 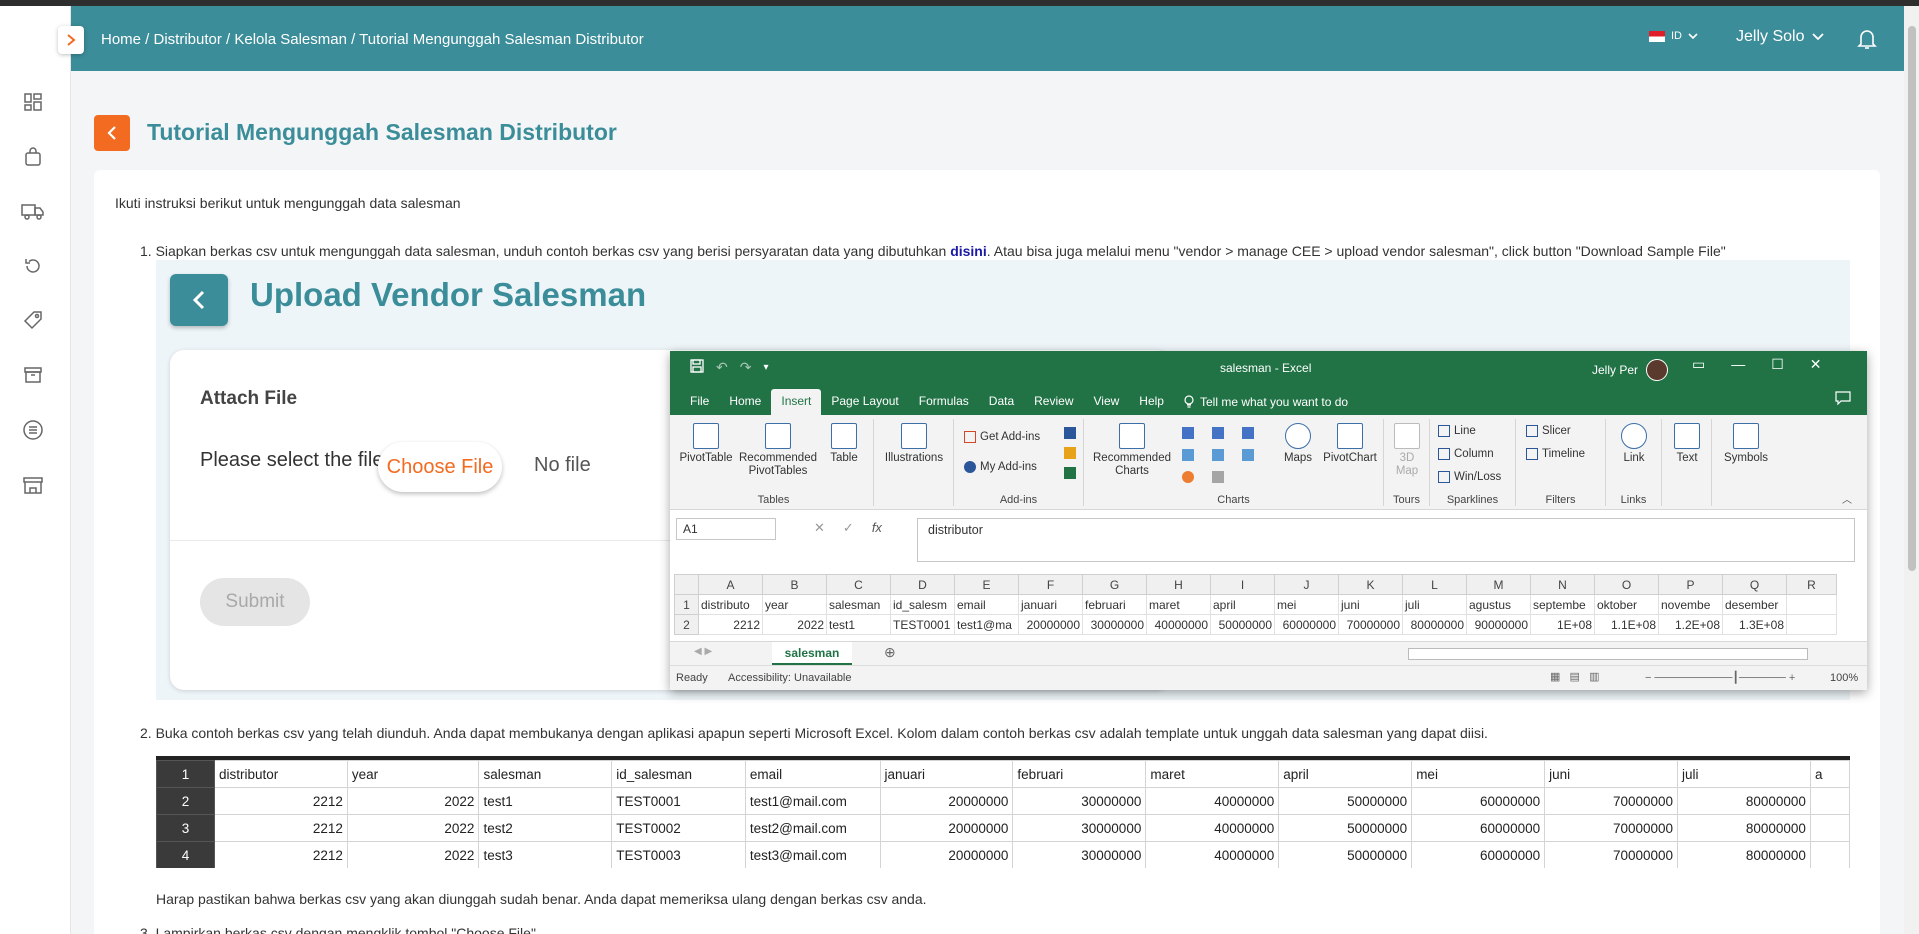 What do you see at coordinates (812, 854) in the screenshot?
I see `cell: test3@mail.com` at bounding box center [812, 854].